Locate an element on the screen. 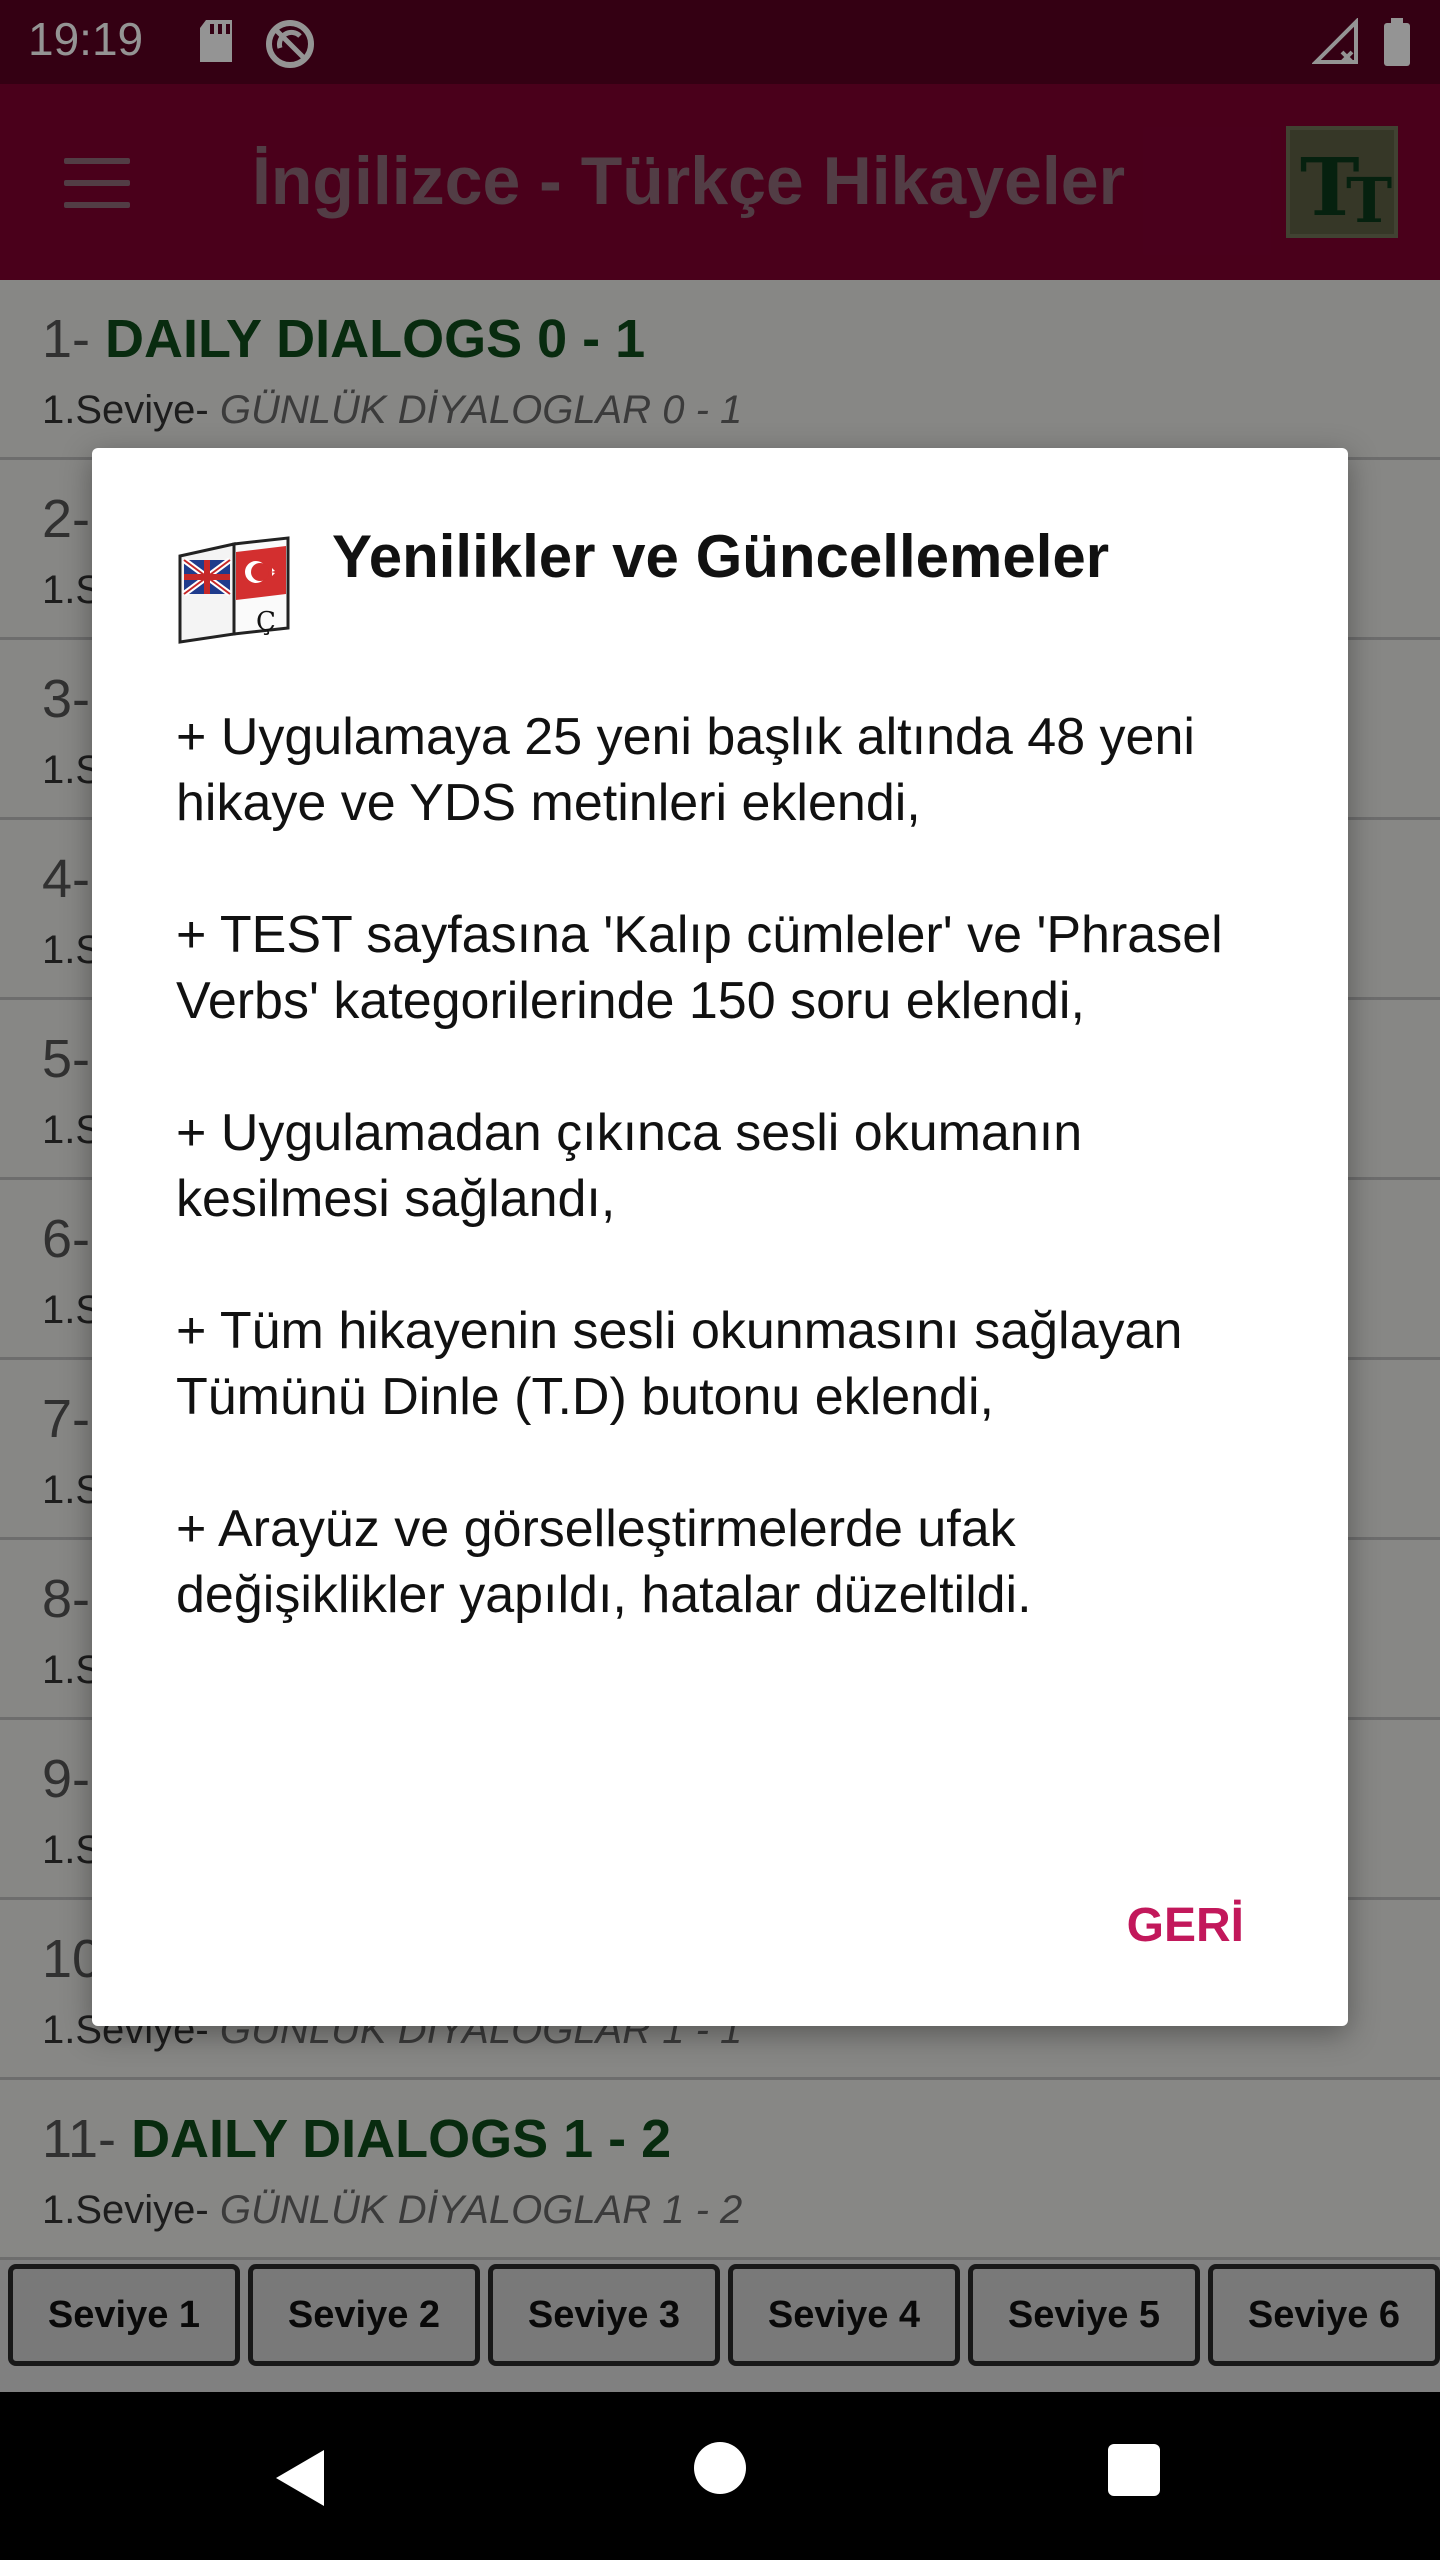 This screenshot has height=2560, width=1440. navigation-bar is located at coordinates (720, 2476).